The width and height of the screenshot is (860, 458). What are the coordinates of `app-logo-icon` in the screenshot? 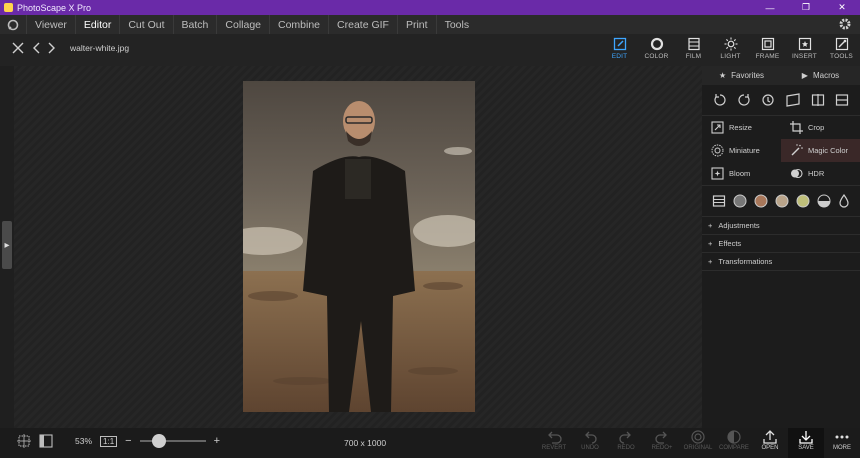 It's located at (13, 24).